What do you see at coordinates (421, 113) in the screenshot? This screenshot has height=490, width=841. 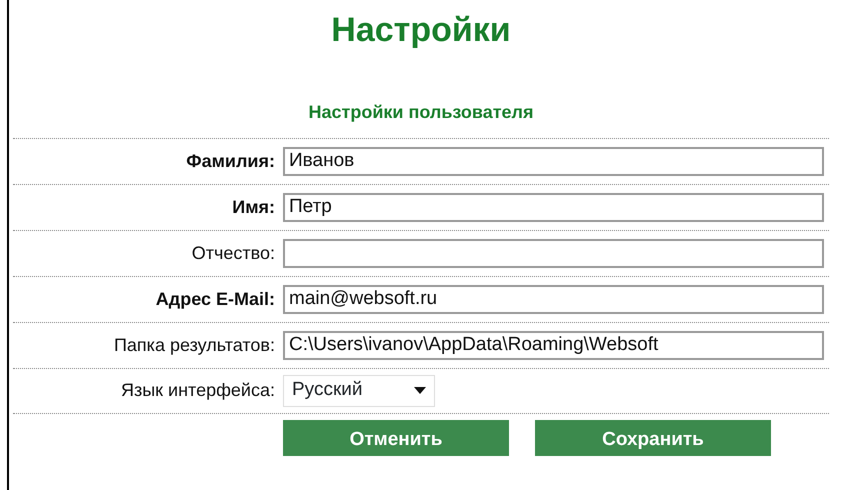 I see `section-title: Настройки пользователя` at bounding box center [421, 113].